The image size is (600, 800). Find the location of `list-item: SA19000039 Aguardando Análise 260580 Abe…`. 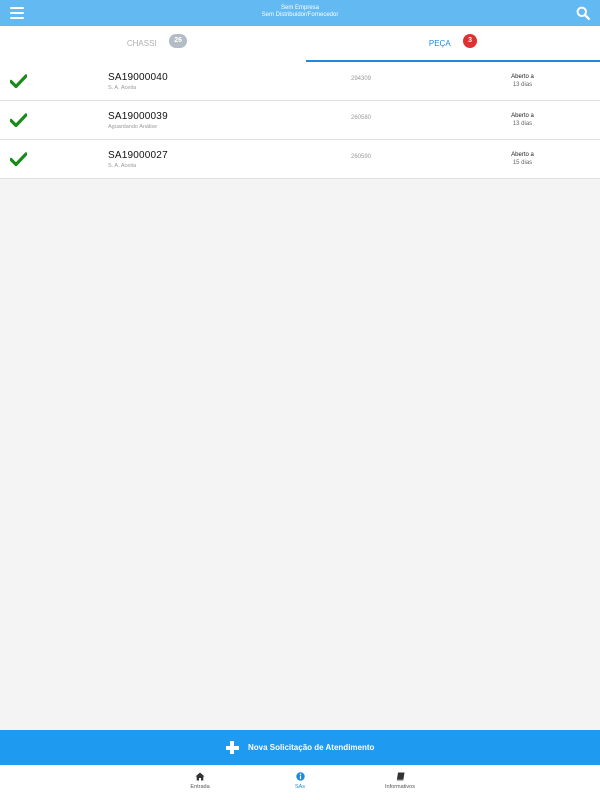

list-item: SA19000039 Aguardando Análise 260580 Abe… is located at coordinates (300, 120).